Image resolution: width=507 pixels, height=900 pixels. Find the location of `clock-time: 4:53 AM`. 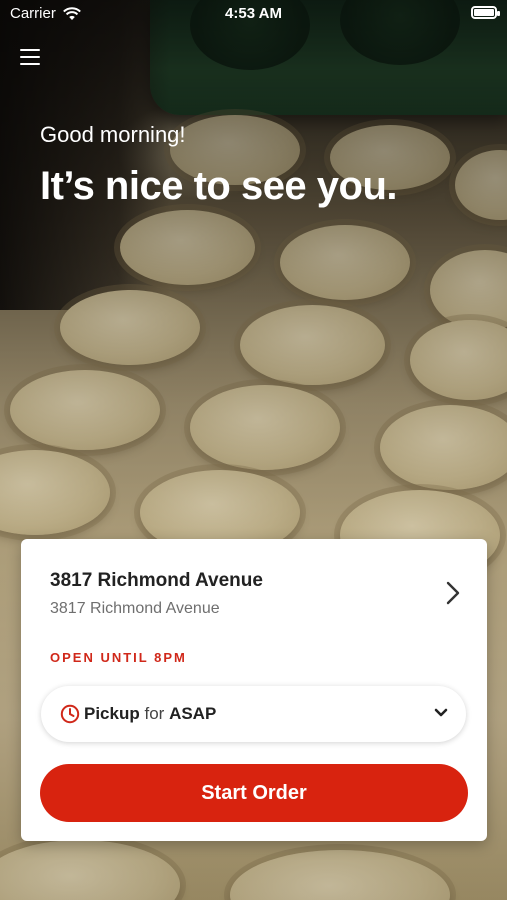

clock-time: 4:53 AM is located at coordinates (253, 13).